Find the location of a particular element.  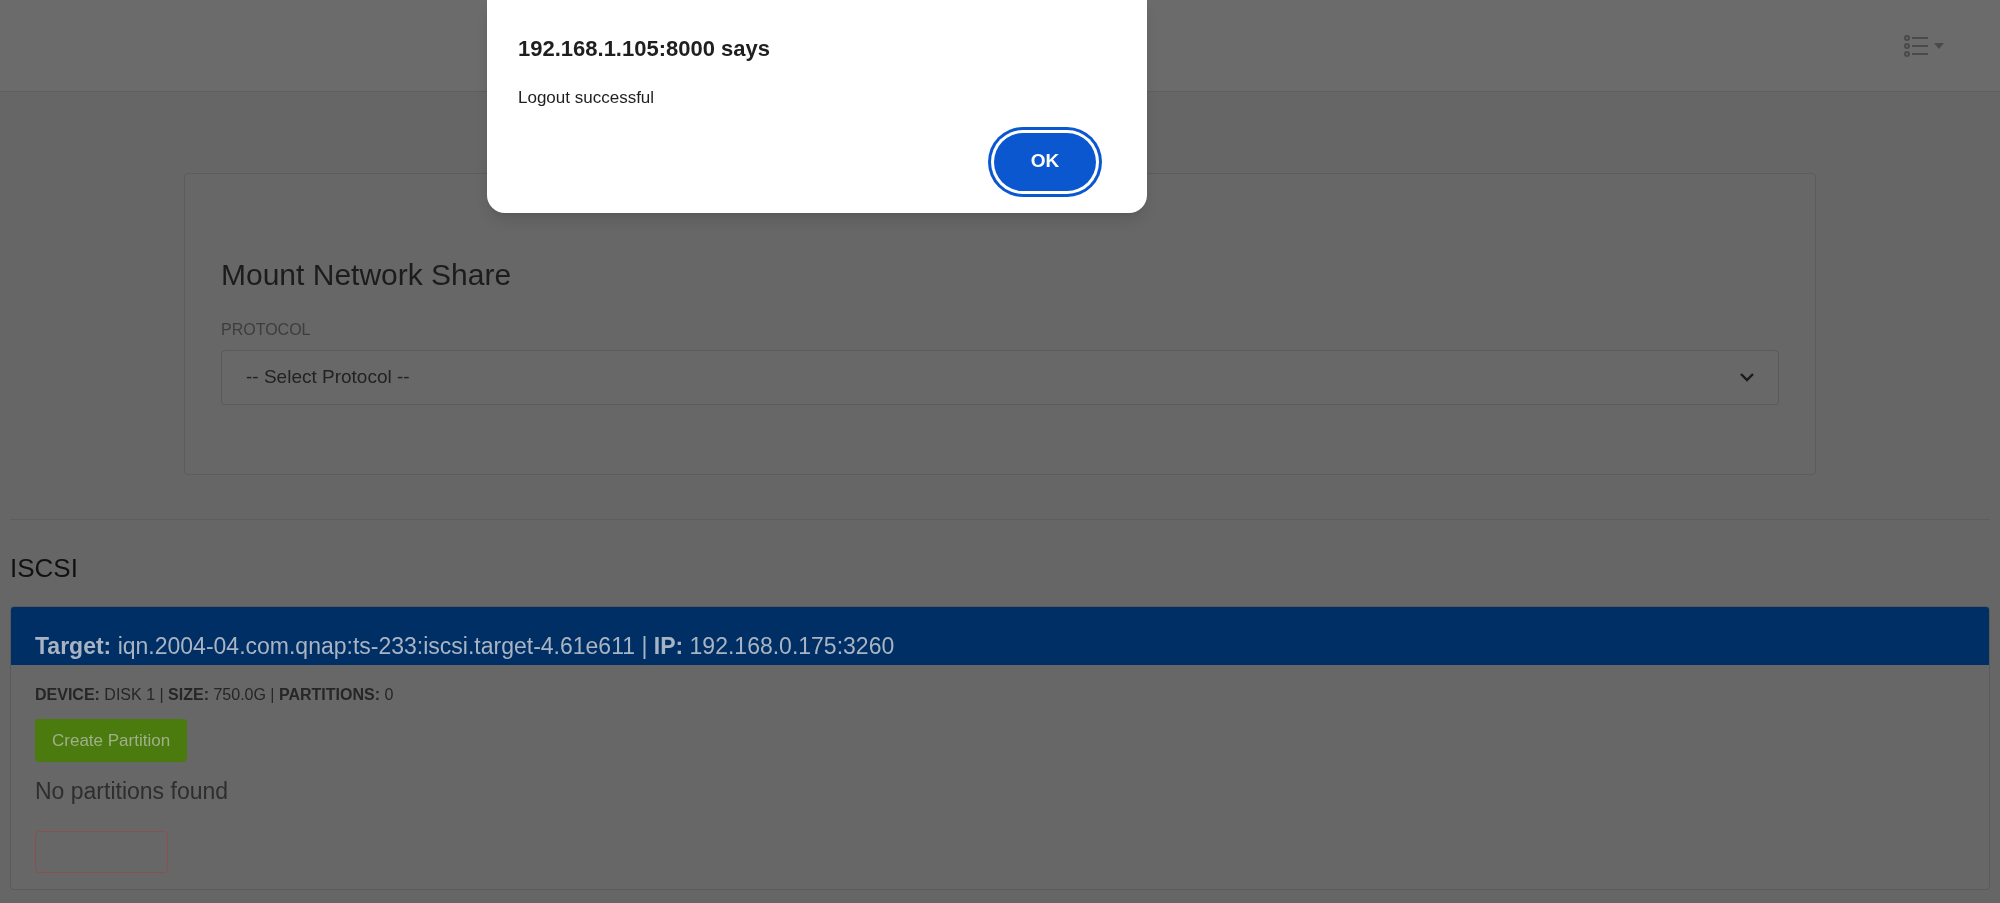

section-heading: ISCSI is located at coordinates (44, 568).